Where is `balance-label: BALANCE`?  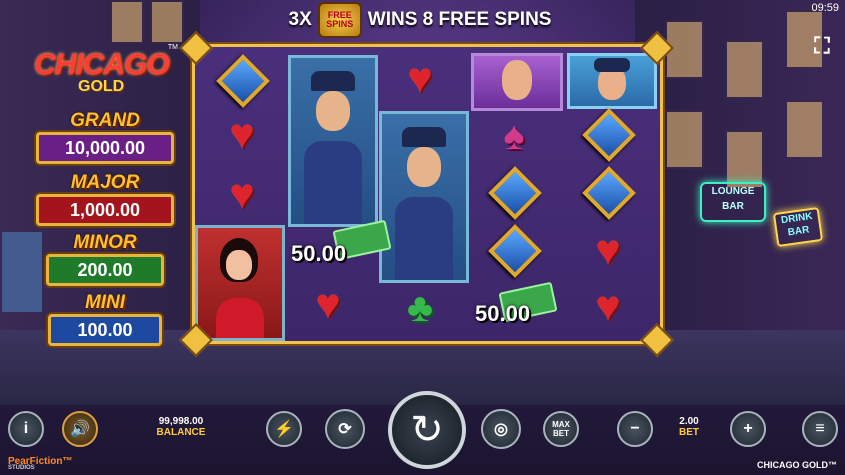
balance-label: BALANCE is located at coordinates (181, 432).